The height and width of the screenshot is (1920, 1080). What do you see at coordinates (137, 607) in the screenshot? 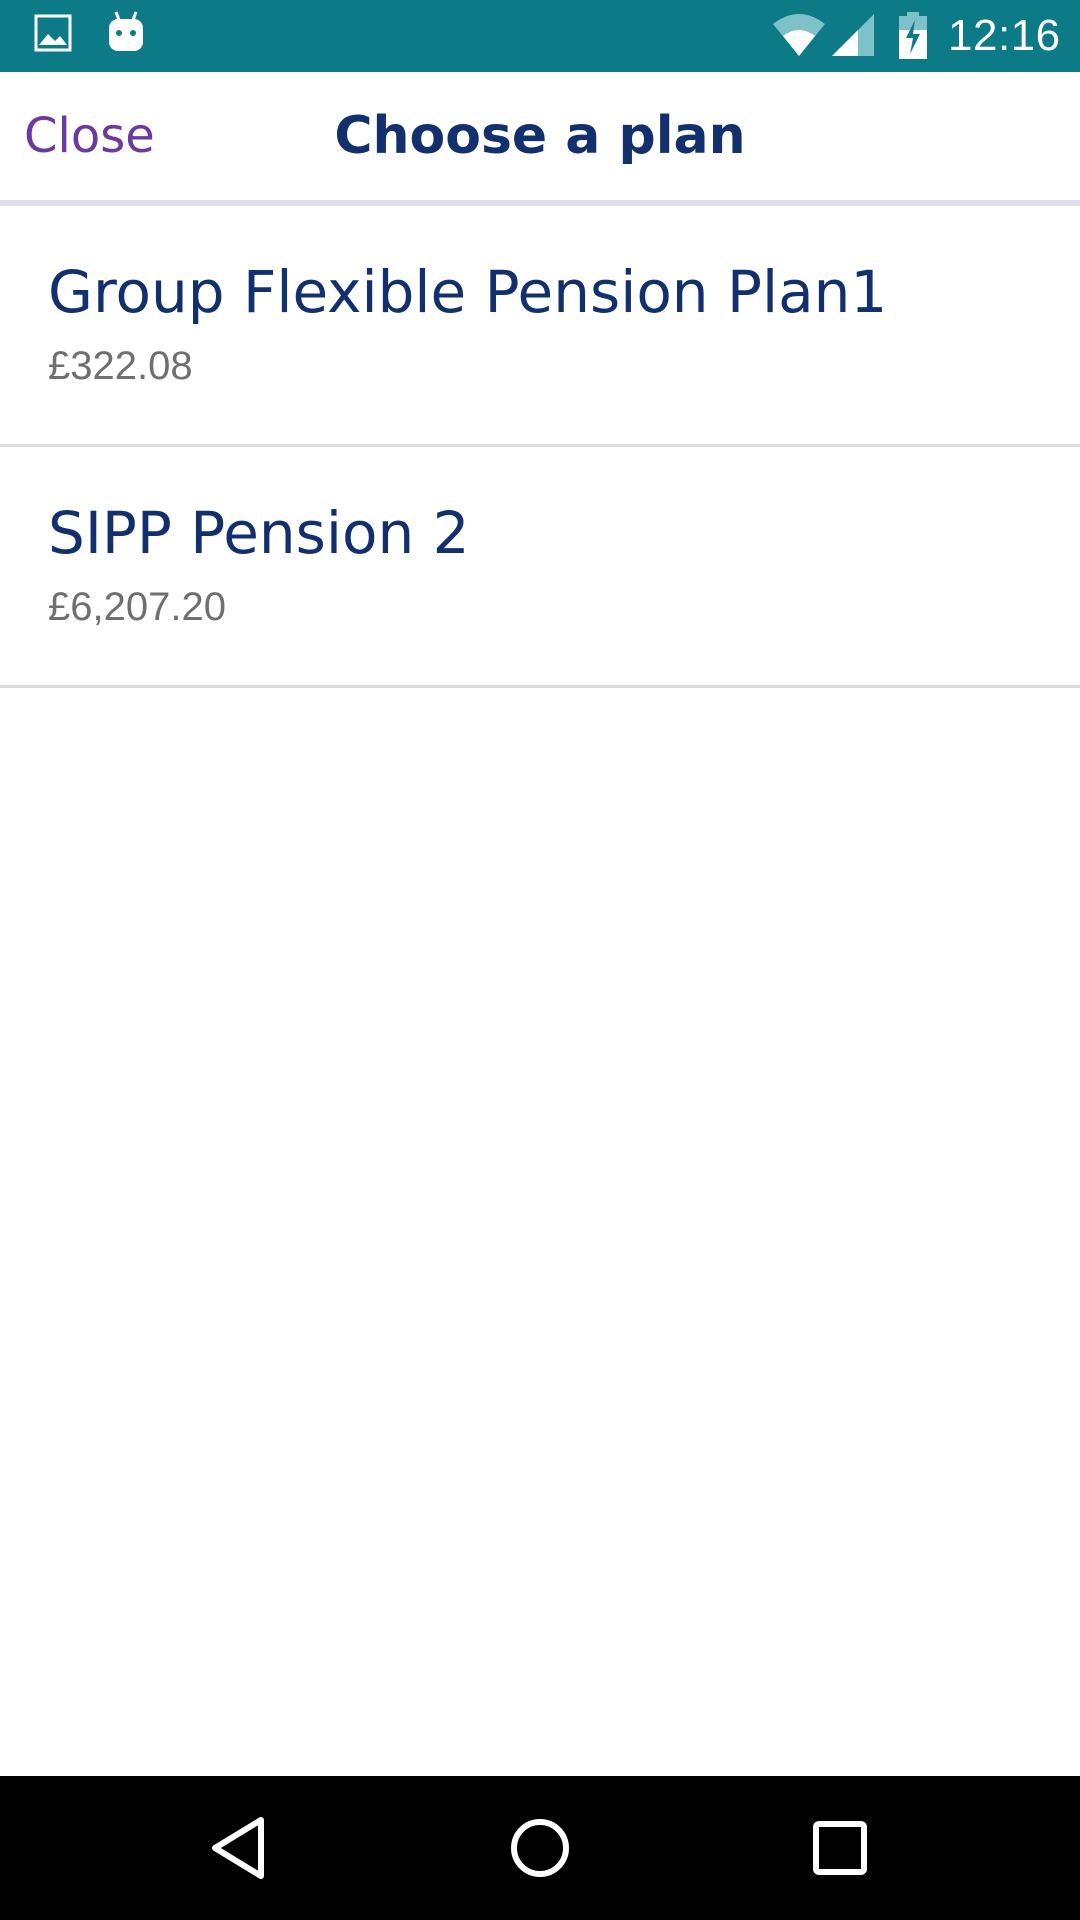
I see `plan-value: £6,207.20` at bounding box center [137, 607].